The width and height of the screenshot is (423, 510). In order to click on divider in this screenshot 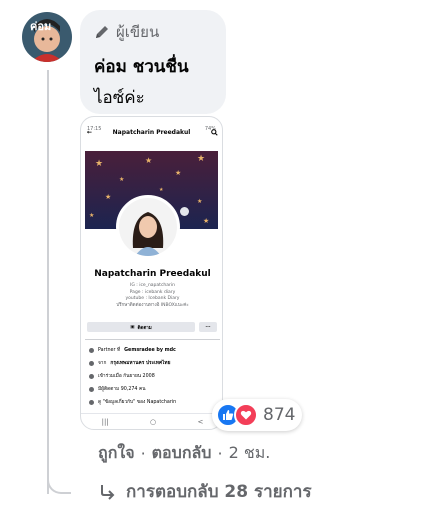, I will do `click(152, 339)`.